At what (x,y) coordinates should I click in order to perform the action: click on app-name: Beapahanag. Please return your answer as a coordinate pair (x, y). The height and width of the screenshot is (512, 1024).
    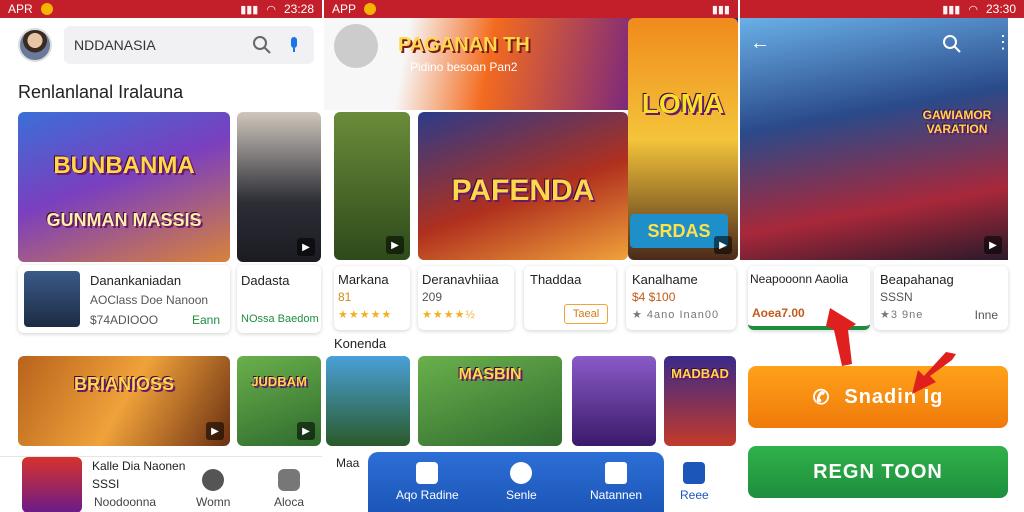
    Looking at the image, I should click on (917, 279).